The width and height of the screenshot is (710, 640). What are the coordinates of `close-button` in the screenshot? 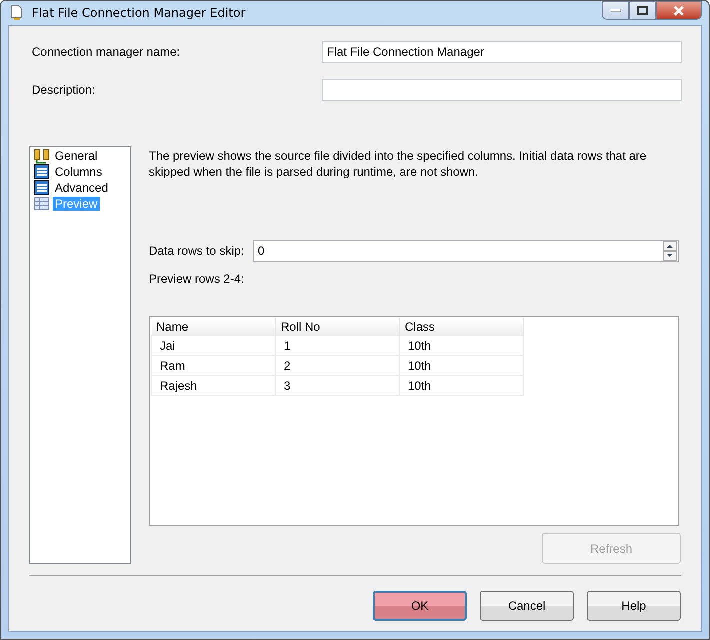 It's located at (679, 10).